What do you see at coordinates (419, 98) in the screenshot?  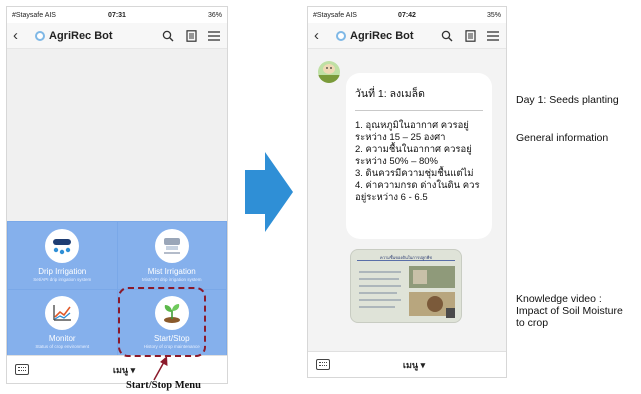 I see `message-title: วันที่ 1: ลงเมล็ด` at bounding box center [419, 98].